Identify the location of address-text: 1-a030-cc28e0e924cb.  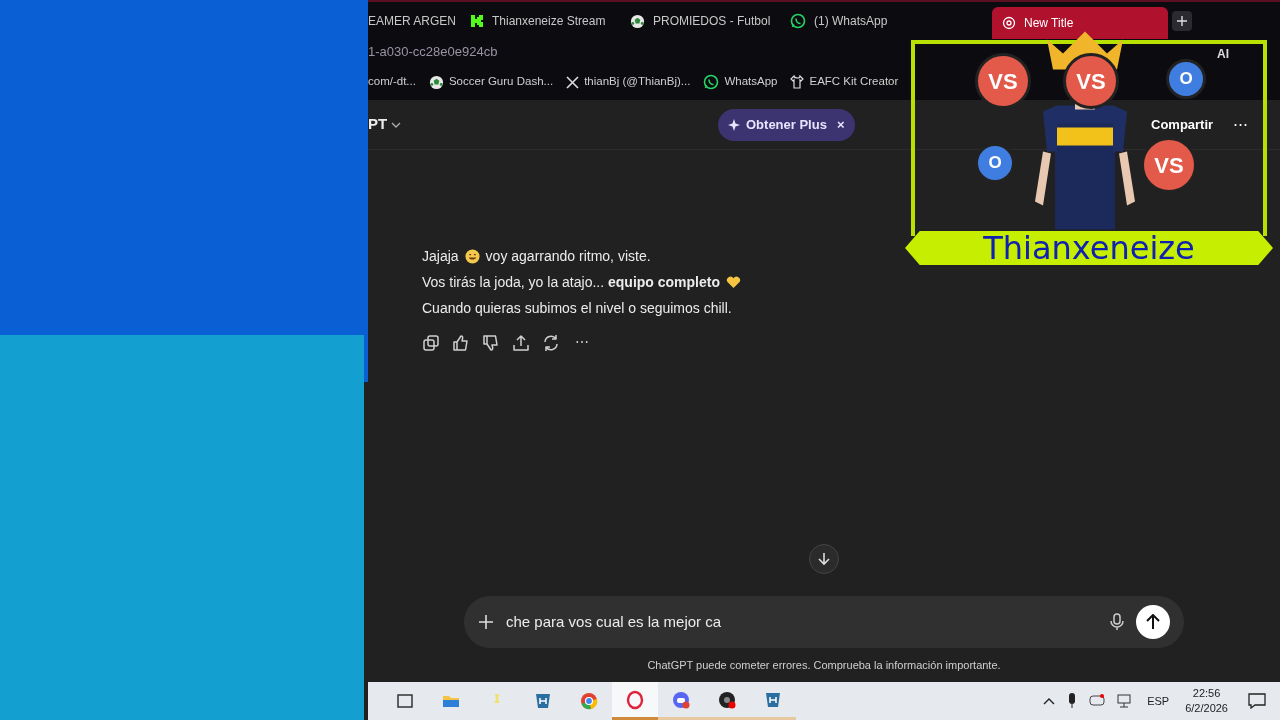
(433, 52).